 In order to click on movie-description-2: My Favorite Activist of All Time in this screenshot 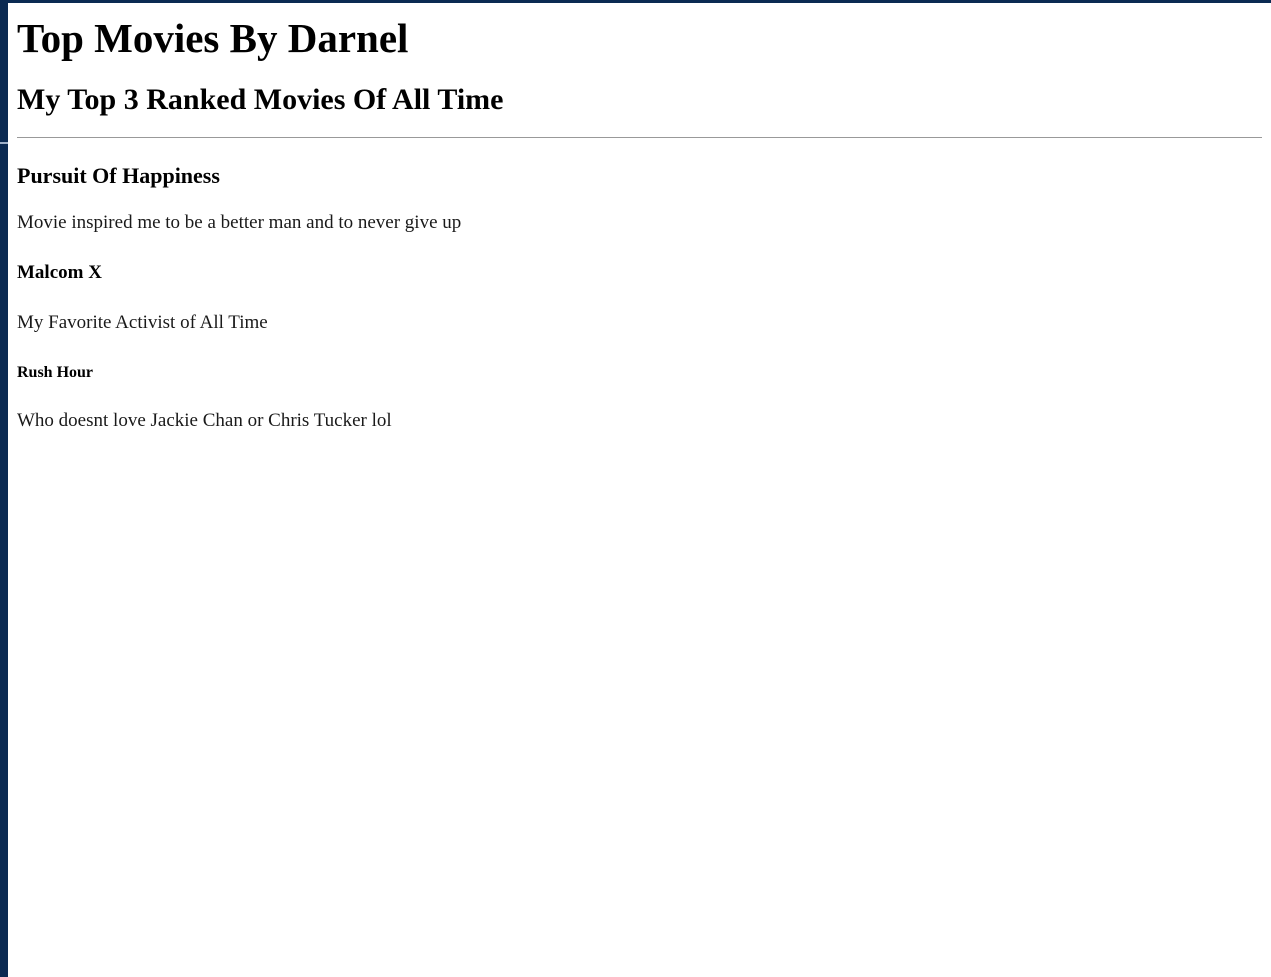, I will do `click(142, 322)`.